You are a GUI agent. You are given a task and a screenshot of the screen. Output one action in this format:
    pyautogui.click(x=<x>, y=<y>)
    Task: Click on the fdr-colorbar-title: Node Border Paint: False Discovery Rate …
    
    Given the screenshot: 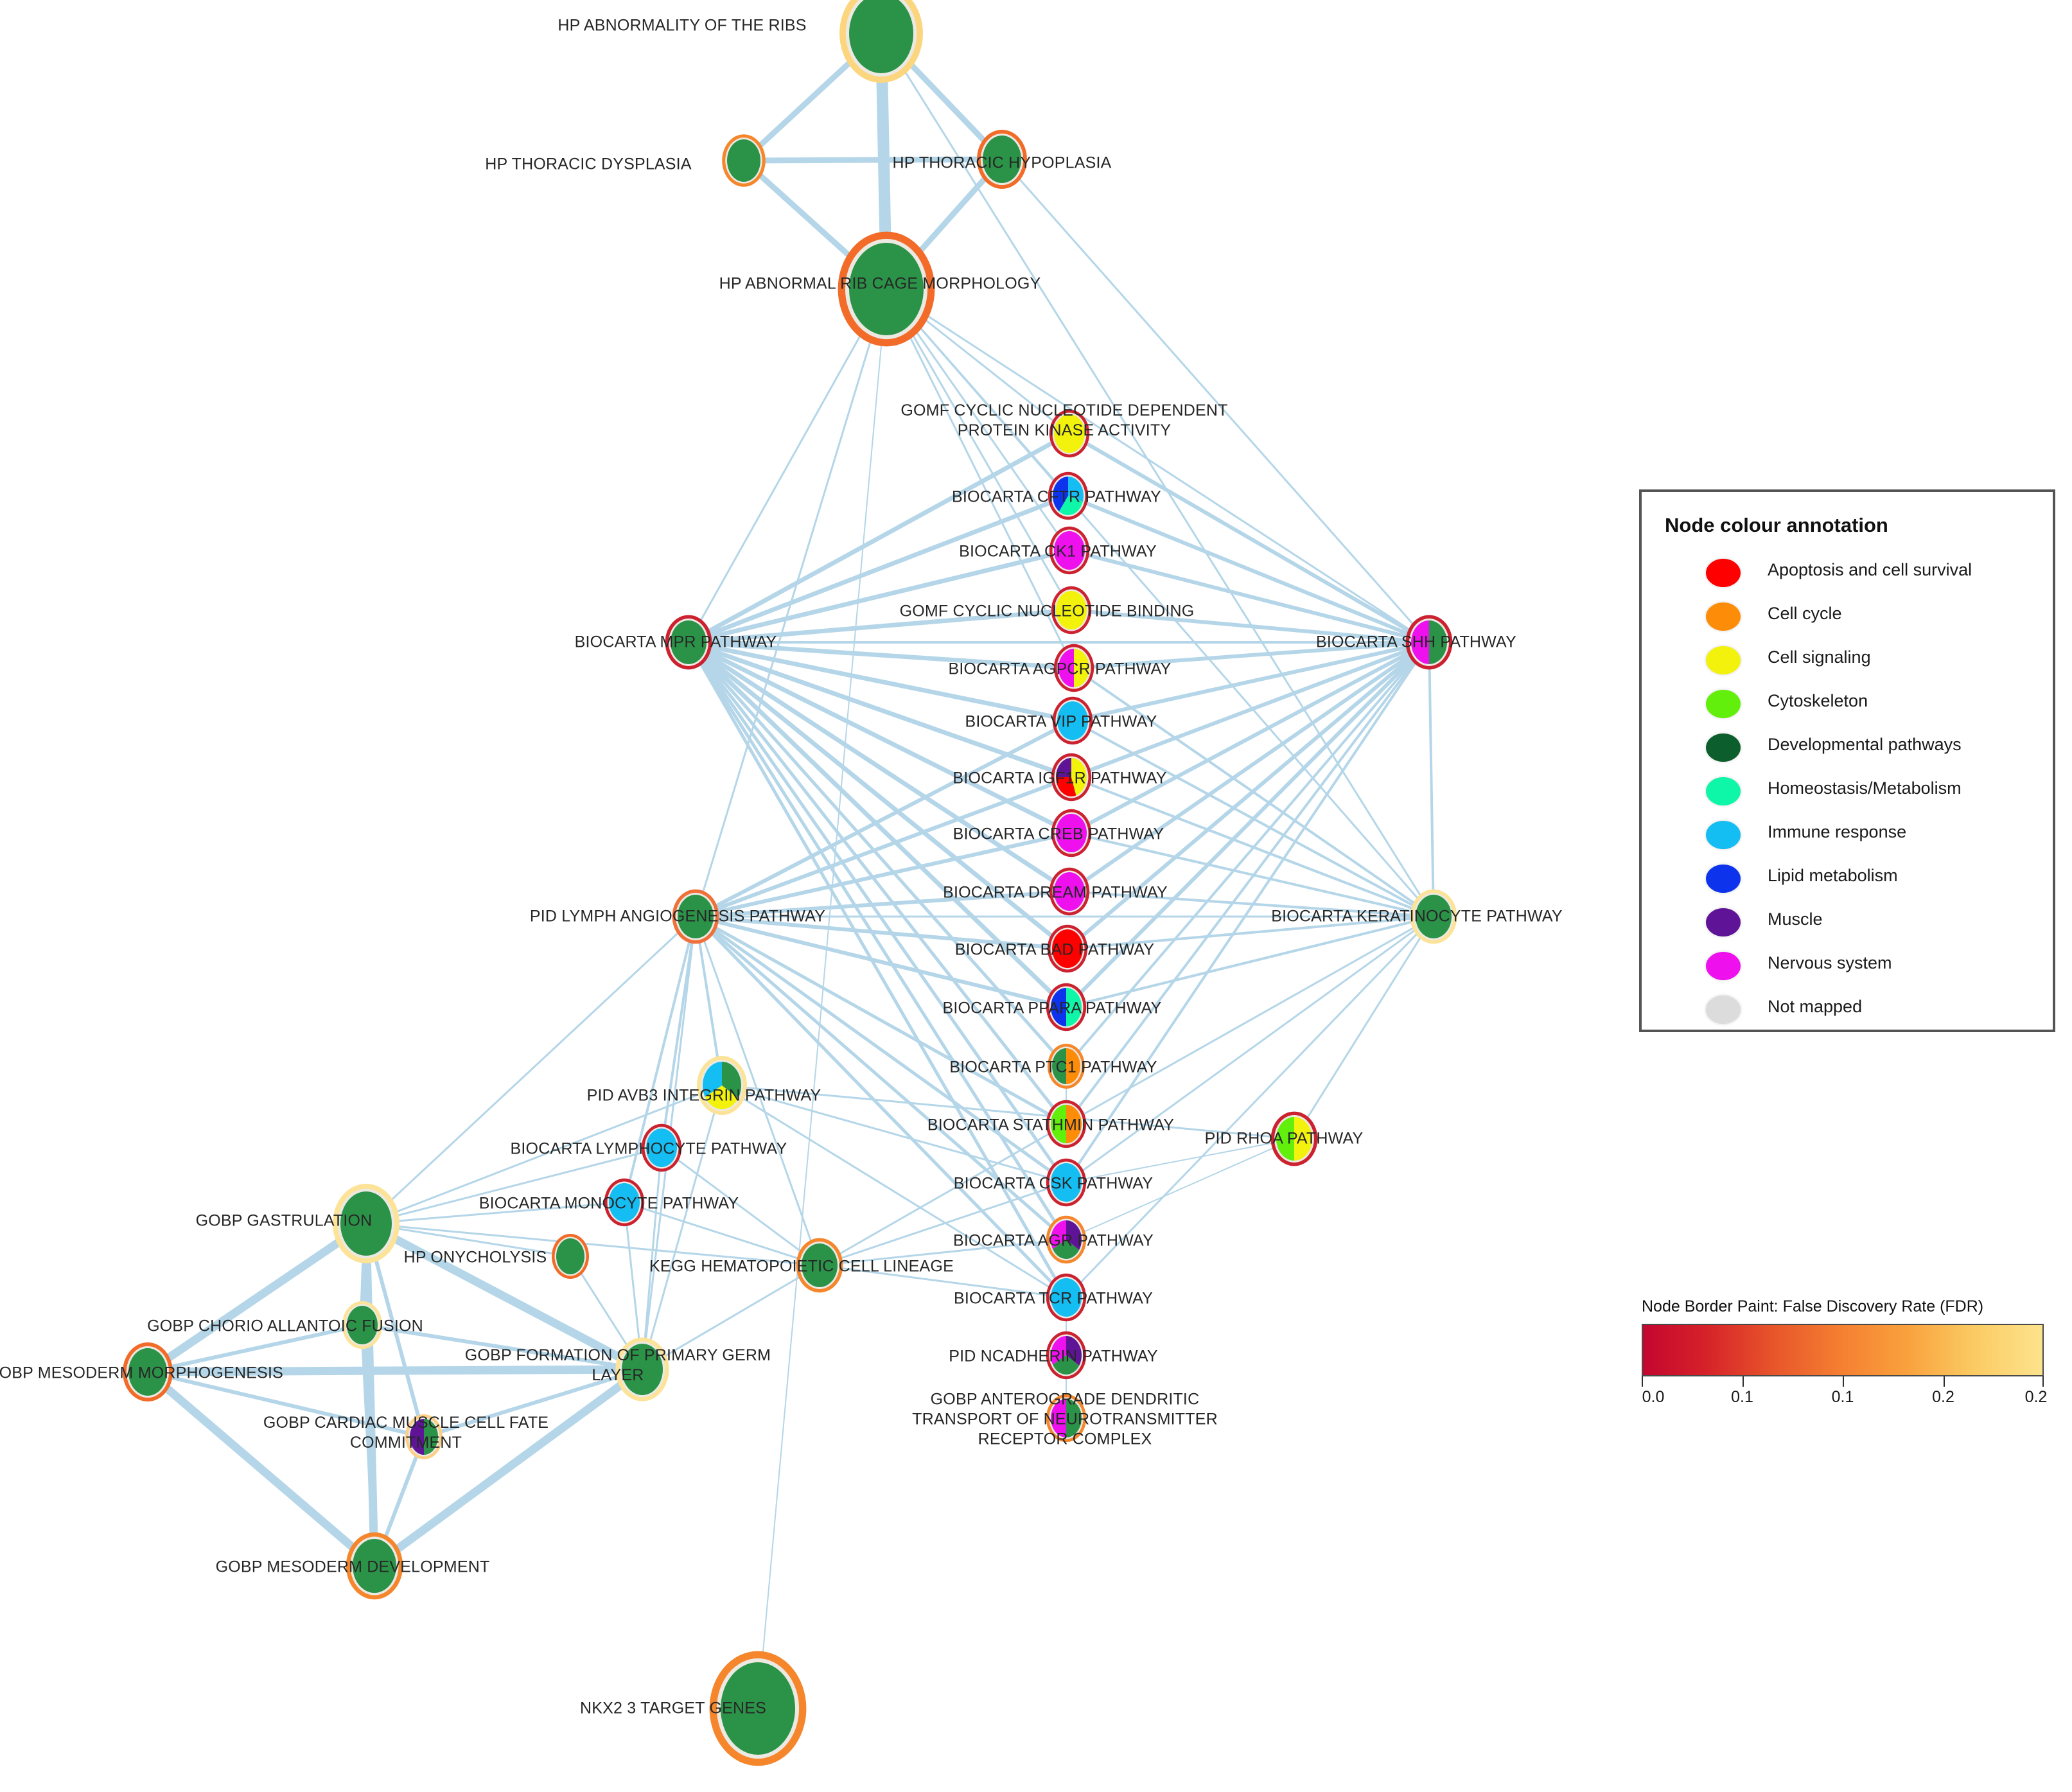 What is the action you would take?
    pyautogui.click(x=1813, y=1306)
    